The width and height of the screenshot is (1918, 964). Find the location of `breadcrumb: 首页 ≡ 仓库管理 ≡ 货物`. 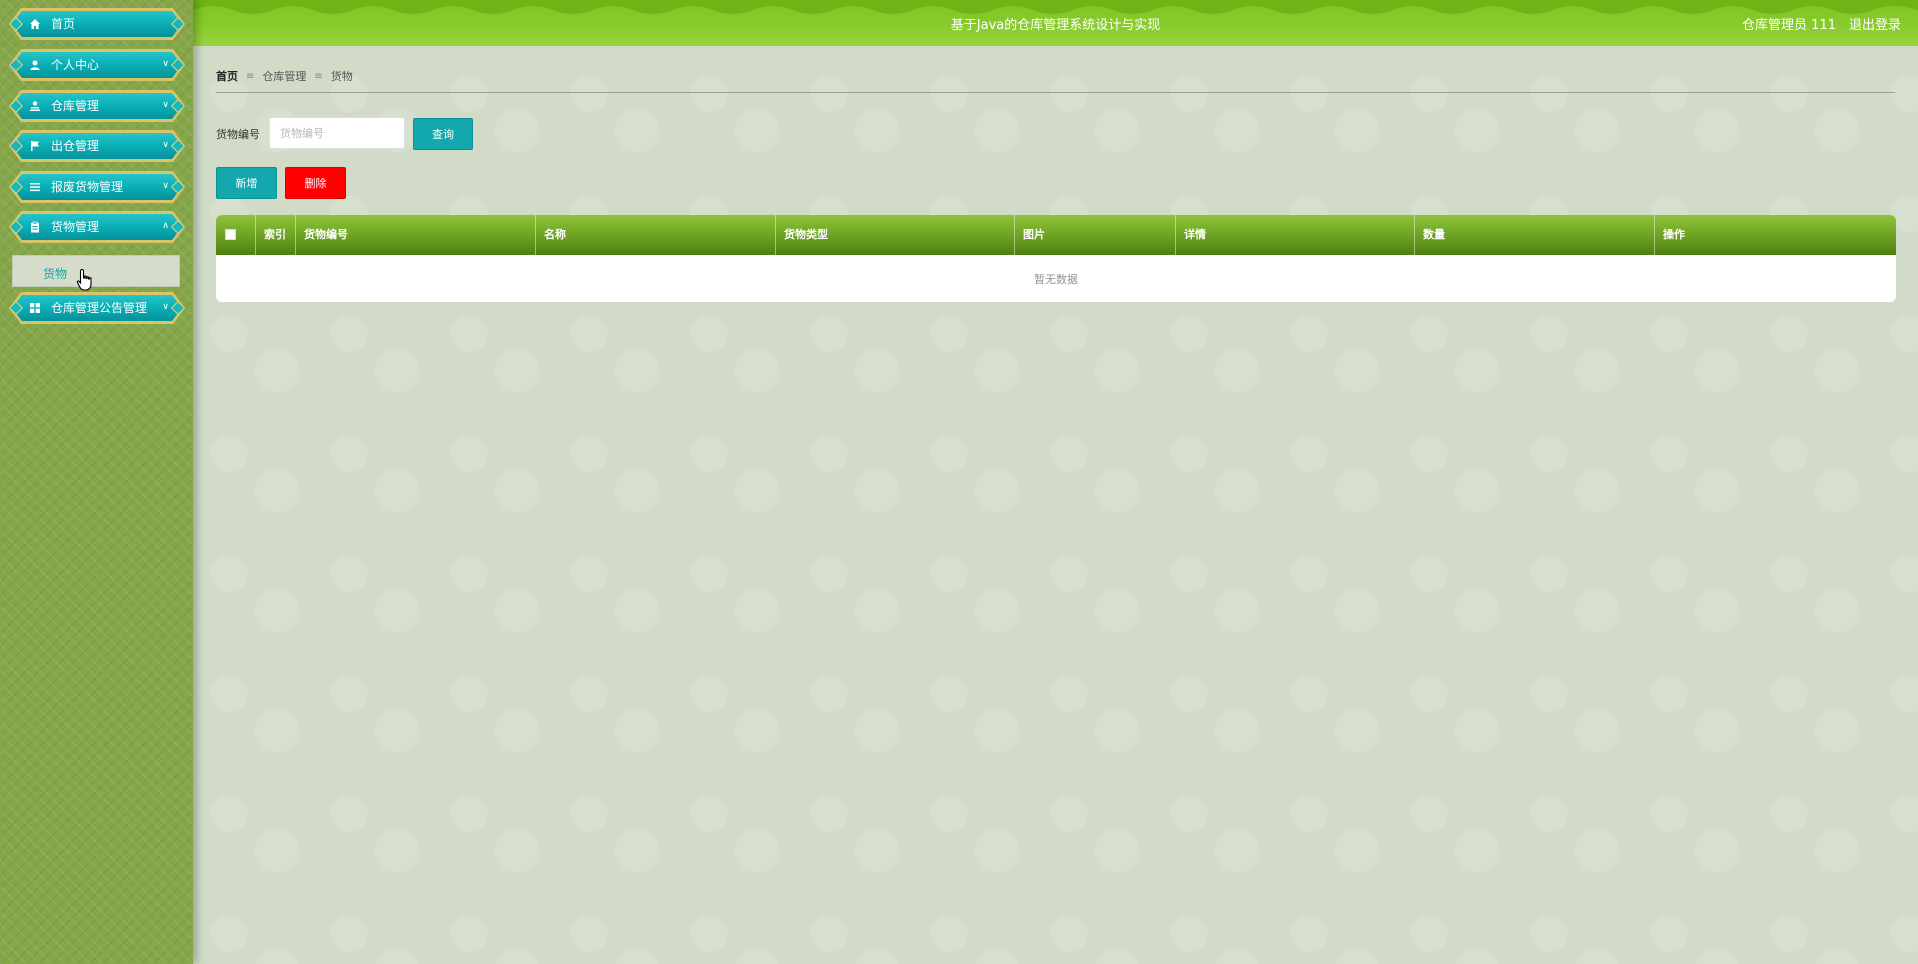

breadcrumb: 首页 ≡ 仓库管理 ≡ 货物 is located at coordinates (284, 76).